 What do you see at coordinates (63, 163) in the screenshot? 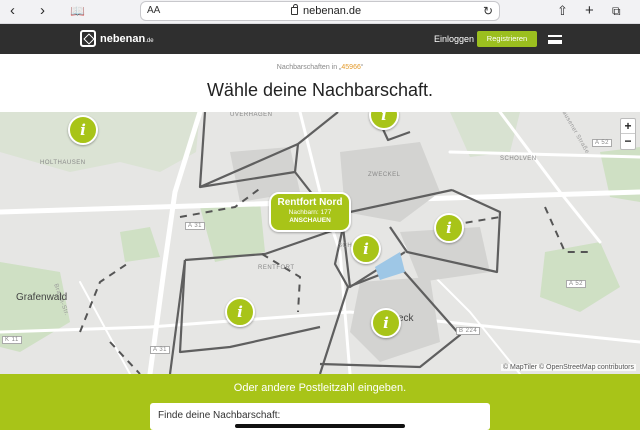
I see `map-label-holthausen: HOLTHAUSEN` at bounding box center [63, 163].